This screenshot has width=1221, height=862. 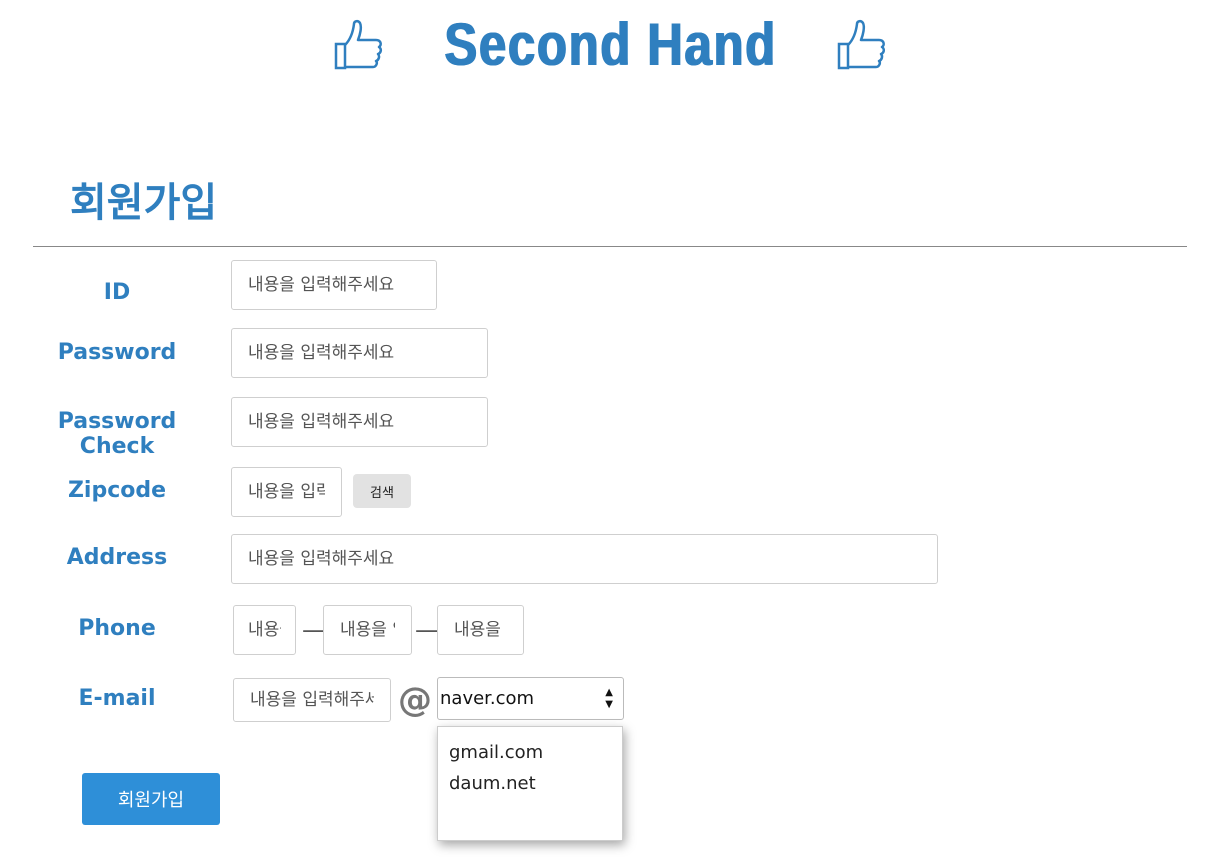 What do you see at coordinates (530, 752) in the screenshot?
I see `dropdown-option: gmail.com` at bounding box center [530, 752].